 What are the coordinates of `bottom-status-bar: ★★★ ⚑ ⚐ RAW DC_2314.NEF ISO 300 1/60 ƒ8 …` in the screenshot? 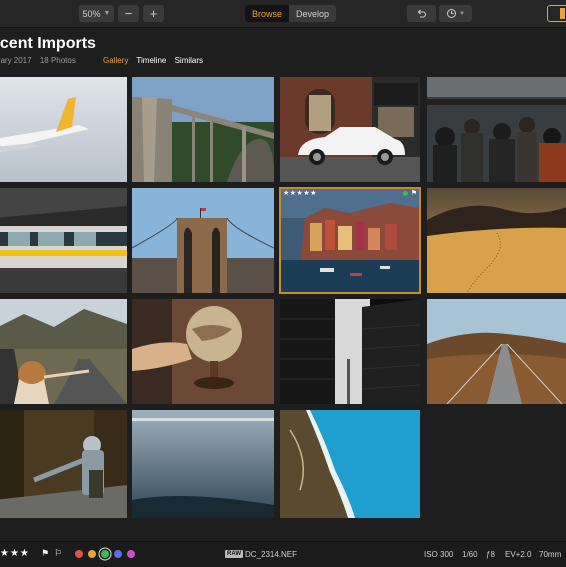 It's located at (283, 554).